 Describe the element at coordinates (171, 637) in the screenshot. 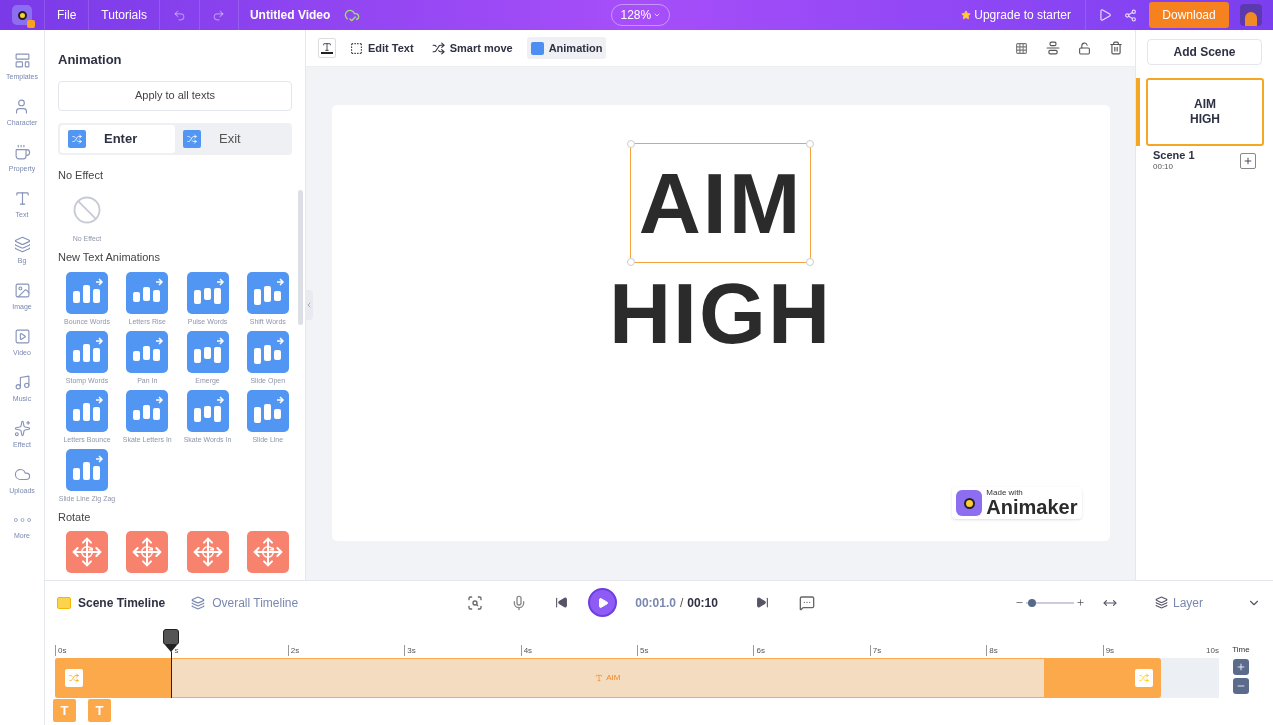

I see `playhead-handle` at that location.